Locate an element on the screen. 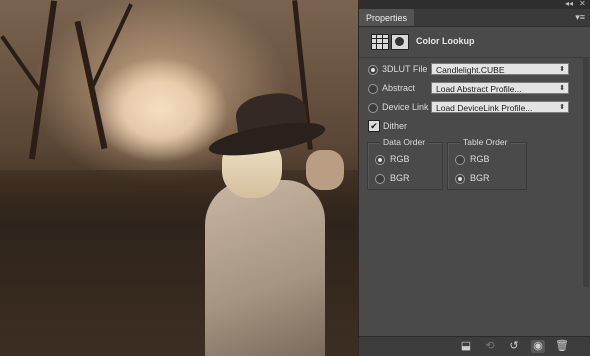 This screenshot has height=356, width=590. table-order-group: Table Order RGB BGR is located at coordinates (487, 163).